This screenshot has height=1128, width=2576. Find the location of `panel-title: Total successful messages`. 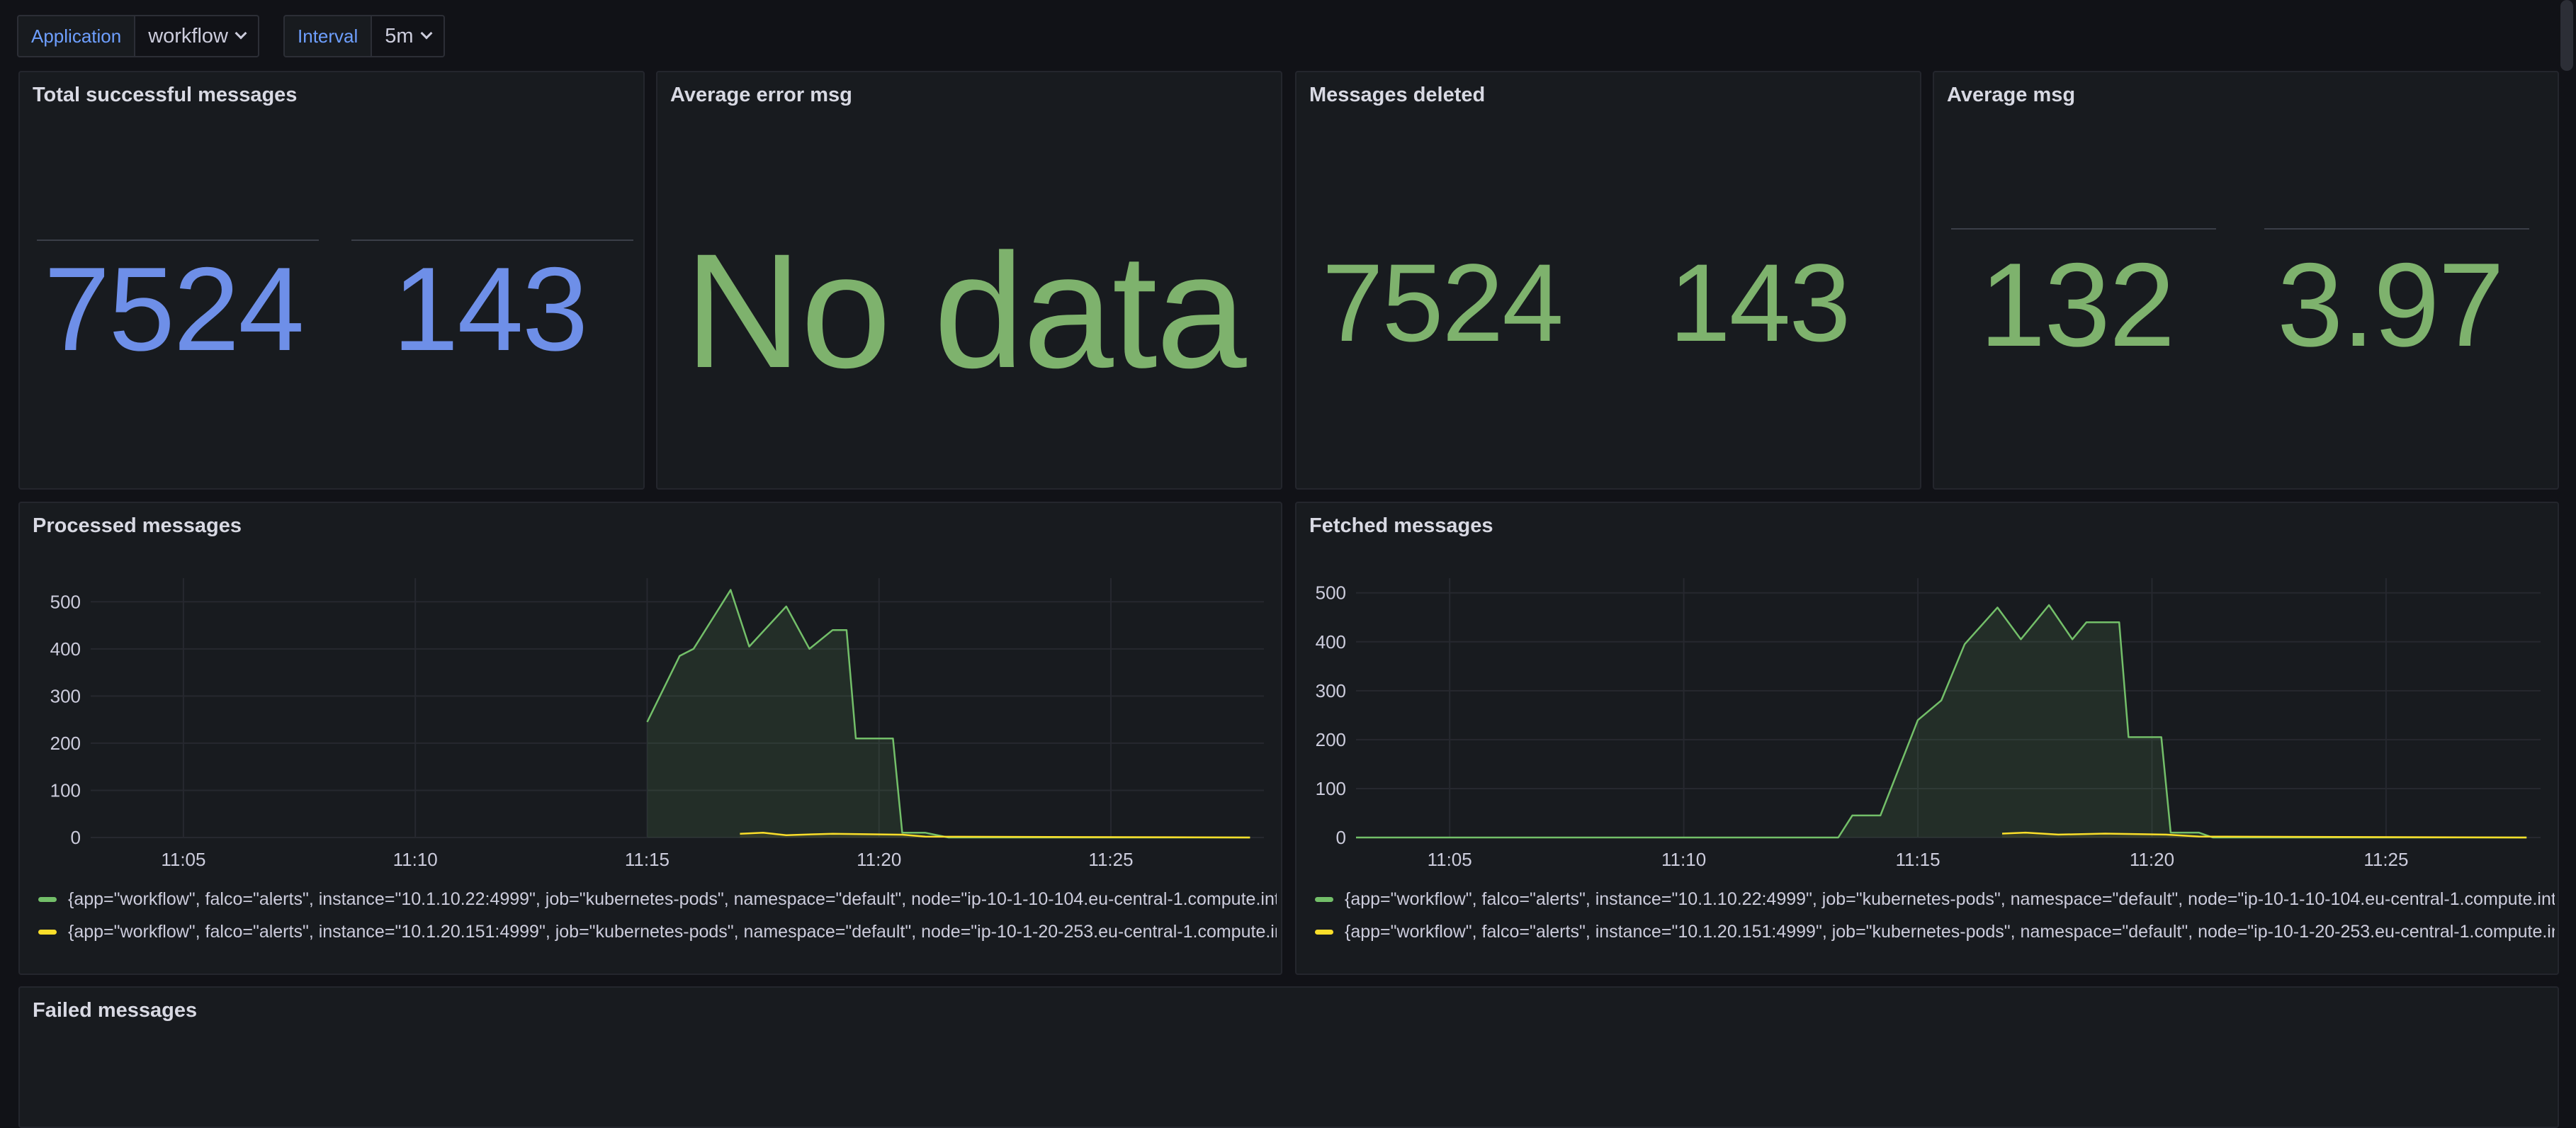

panel-title: Total successful messages is located at coordinates (165, 95).